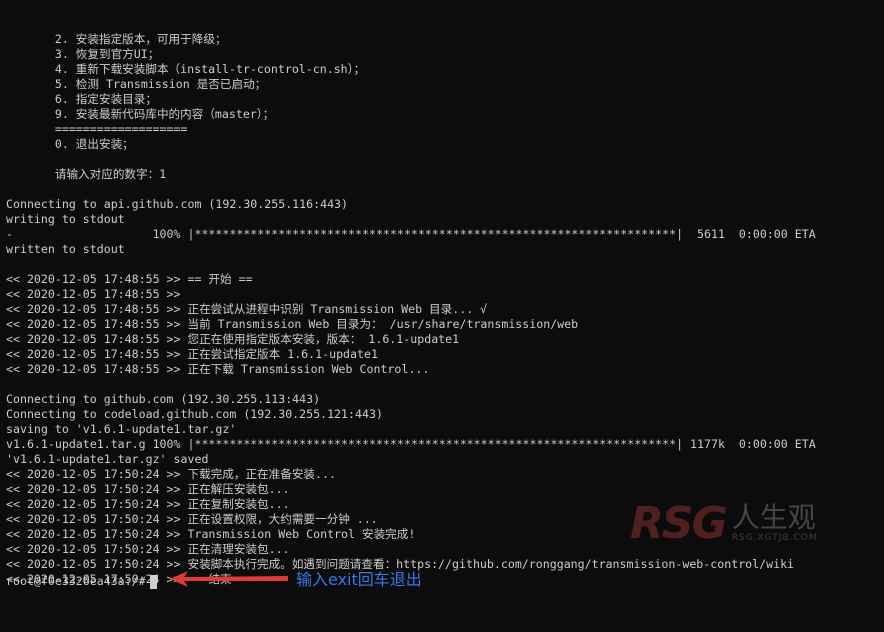  Describe the element at coordinates (153, 581) in the screenshot. I see `text-cursor` at that location.